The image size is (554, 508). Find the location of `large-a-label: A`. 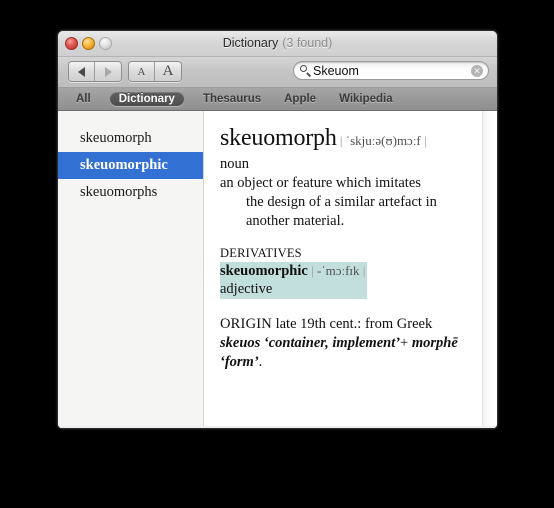

large-a-label: A is located at coordinates (168, 71).